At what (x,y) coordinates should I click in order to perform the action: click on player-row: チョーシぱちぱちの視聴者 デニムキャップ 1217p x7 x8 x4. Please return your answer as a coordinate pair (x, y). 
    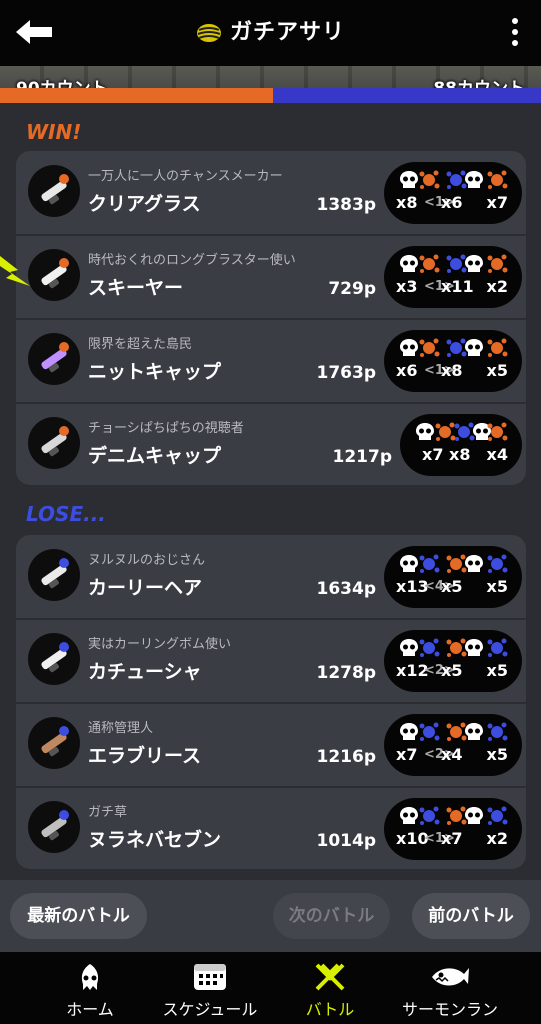
    Looking at the image, I should click on (271, 444).